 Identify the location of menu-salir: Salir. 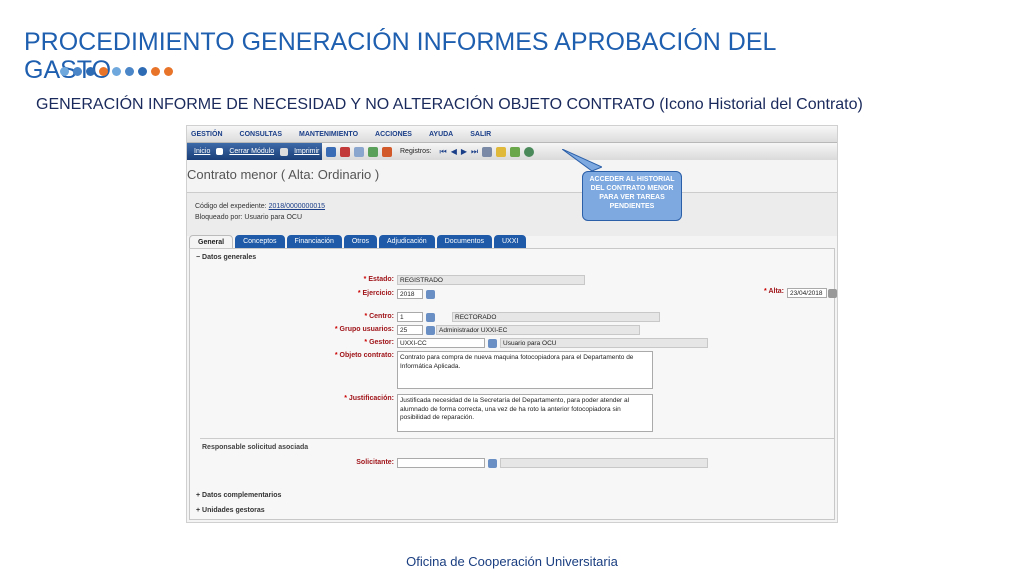
(485, 134).